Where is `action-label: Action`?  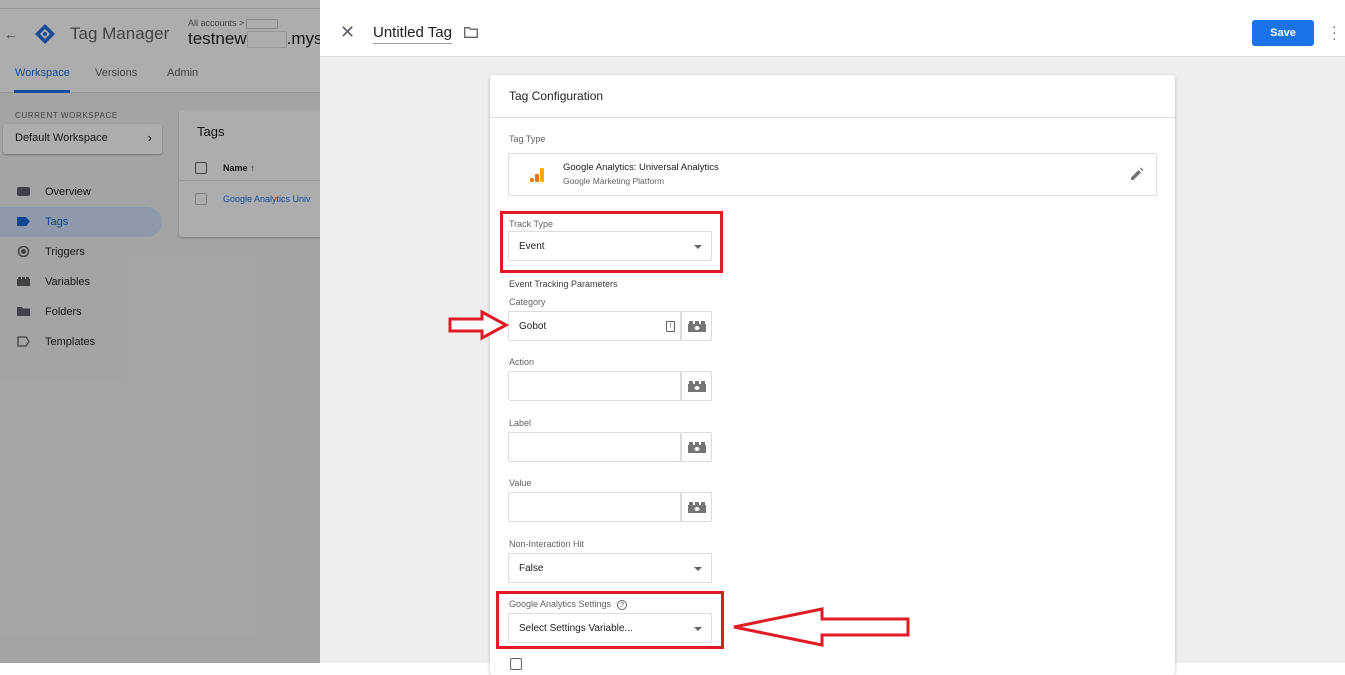 action-label: Action is located at coordinates (522, 362).